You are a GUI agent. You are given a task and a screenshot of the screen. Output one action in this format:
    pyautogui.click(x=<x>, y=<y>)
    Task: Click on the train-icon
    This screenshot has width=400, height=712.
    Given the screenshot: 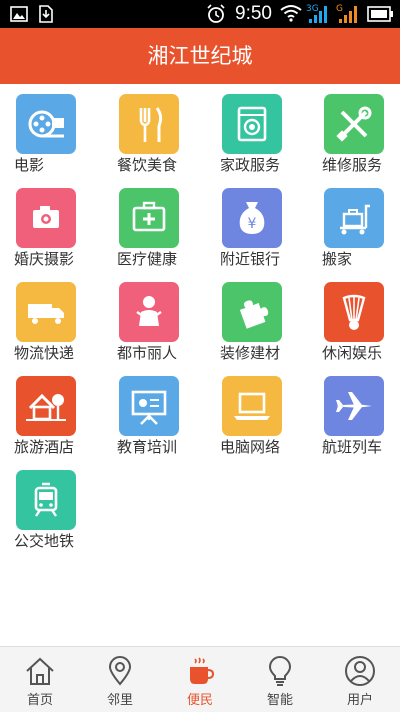 What is the action you would take?
    pyautogui.click(x=46, y=499)
    